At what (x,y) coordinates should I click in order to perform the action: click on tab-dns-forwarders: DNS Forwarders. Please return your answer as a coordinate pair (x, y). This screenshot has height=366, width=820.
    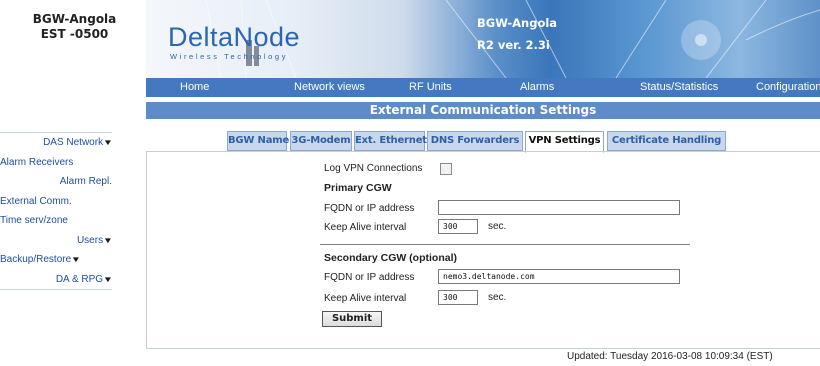
    Looking at the image, I should click on (475, 141).